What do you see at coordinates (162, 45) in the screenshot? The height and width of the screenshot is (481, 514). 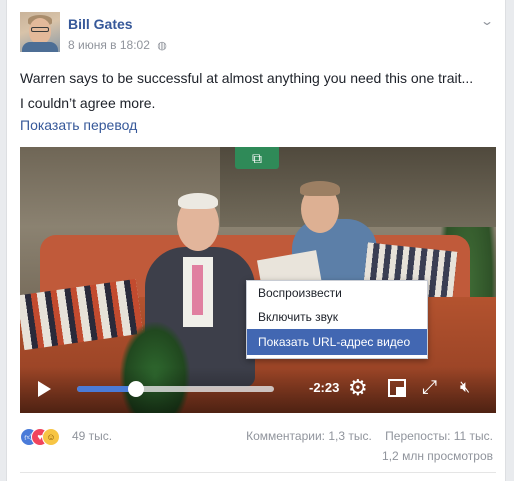 I see `globe-icon: ◍` at bounding box center [162, 45].